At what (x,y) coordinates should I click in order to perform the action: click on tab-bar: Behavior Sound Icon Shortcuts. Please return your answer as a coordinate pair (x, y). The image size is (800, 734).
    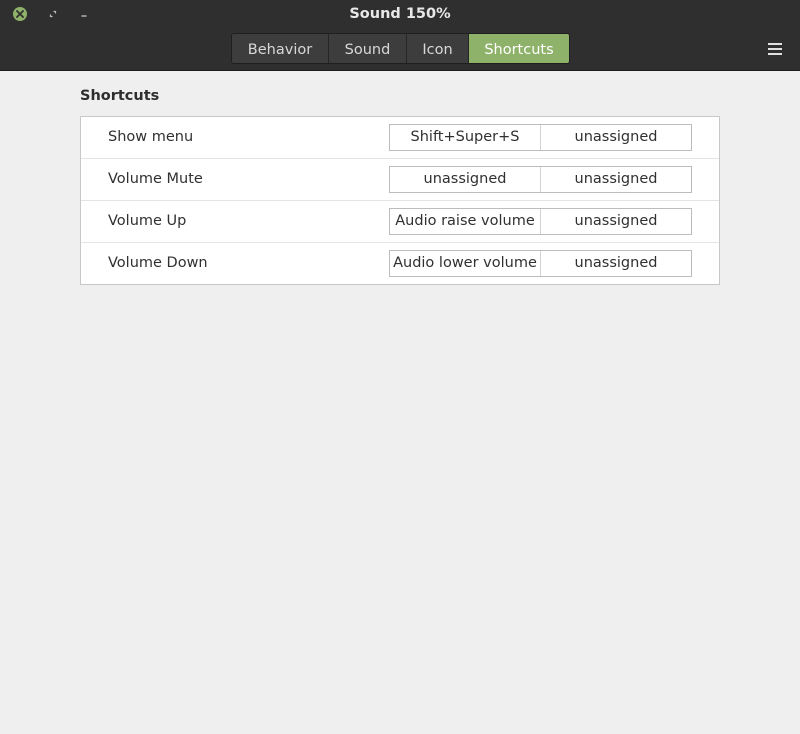
    Looking at the image, I should click on (400, 48).